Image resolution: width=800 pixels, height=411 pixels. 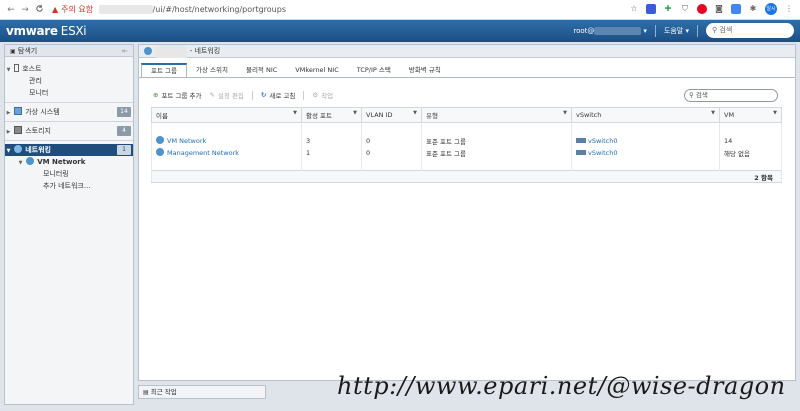 What do you see at coordinates (55, 9) in the screenshot?
I see `warning-icon: ▲` at bounding box center [55, 9].